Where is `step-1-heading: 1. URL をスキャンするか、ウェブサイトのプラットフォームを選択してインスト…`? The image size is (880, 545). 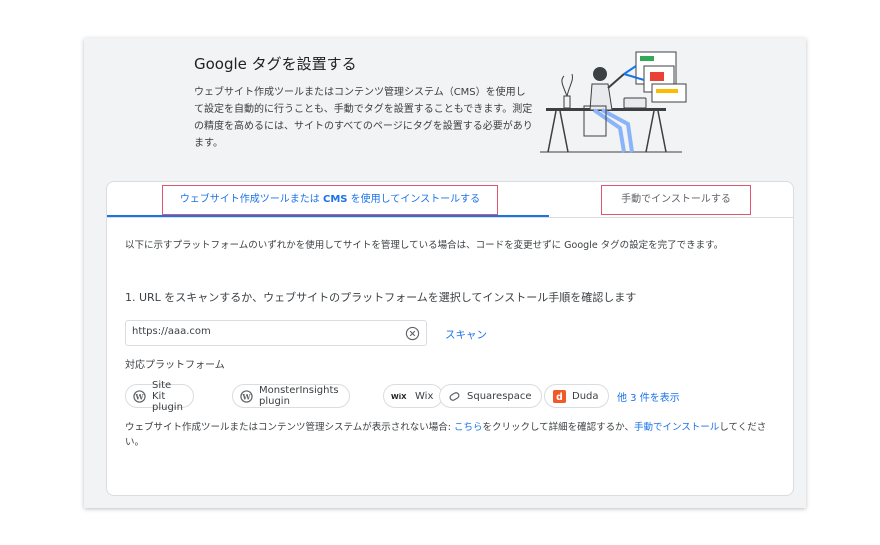 step-1-heading: 1. URL をスキャンするか、ウェブサイトのプラットフォームを選択してインスト… is located at coordinates (381, 297).